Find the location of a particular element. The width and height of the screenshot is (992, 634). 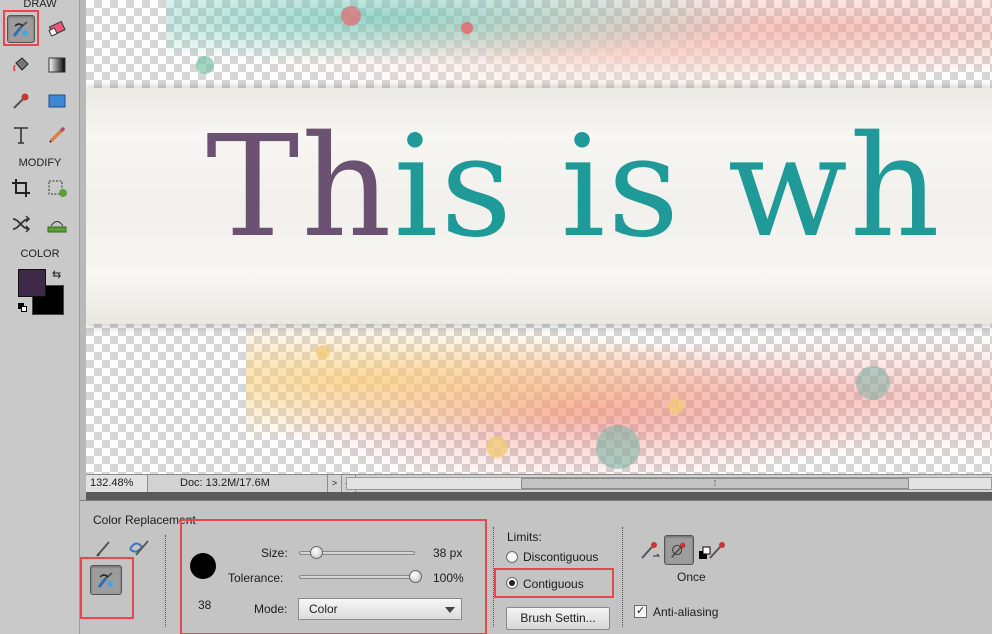

recolored-text: Th is located at coordinates (300, 187).